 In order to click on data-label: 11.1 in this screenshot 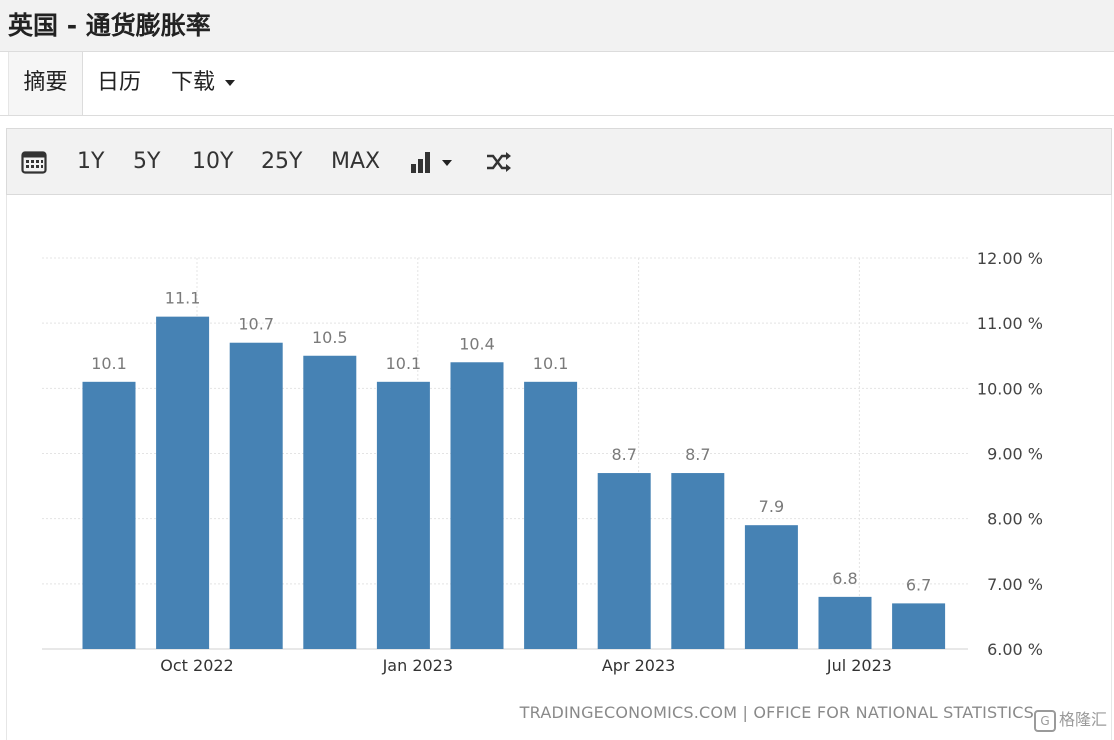, I will do `click(183, 298)`.